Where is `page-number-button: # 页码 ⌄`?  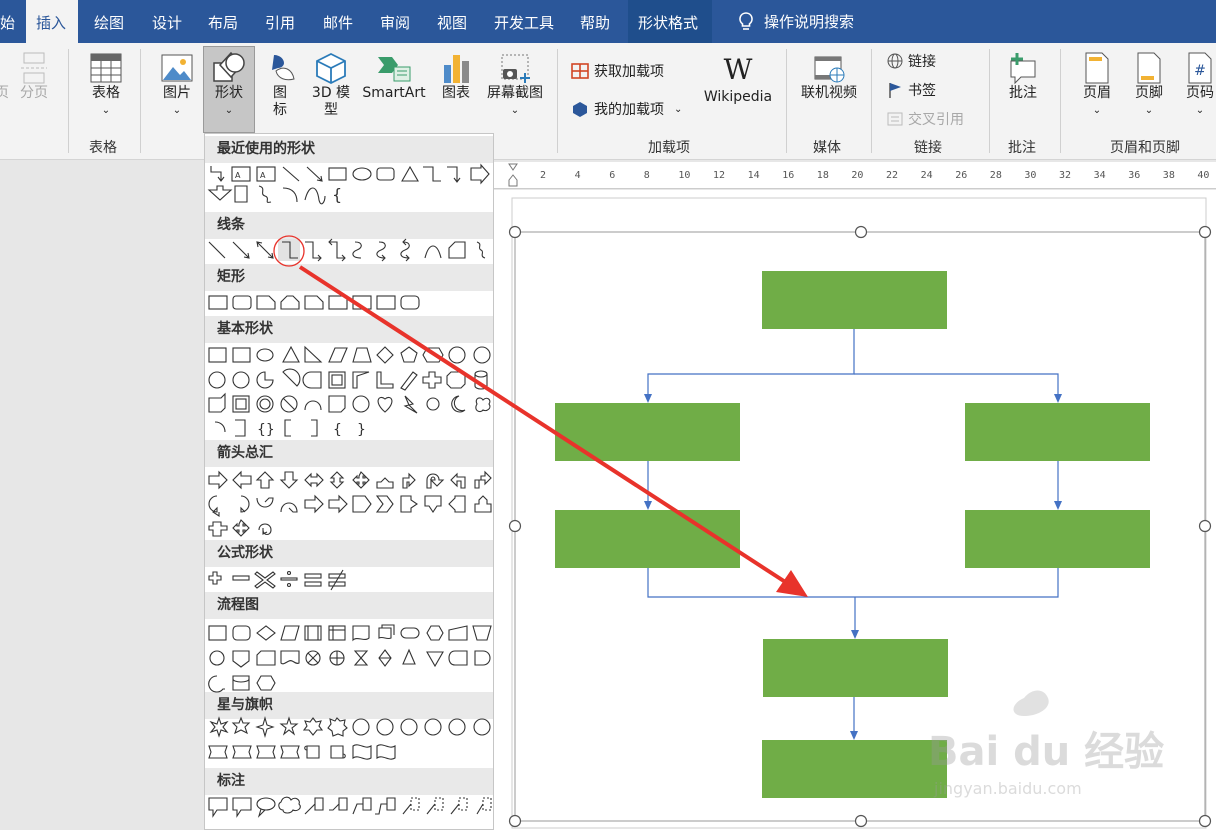 page-number-button: # 页码 ⌄ is located at coordinates (1197, 85).